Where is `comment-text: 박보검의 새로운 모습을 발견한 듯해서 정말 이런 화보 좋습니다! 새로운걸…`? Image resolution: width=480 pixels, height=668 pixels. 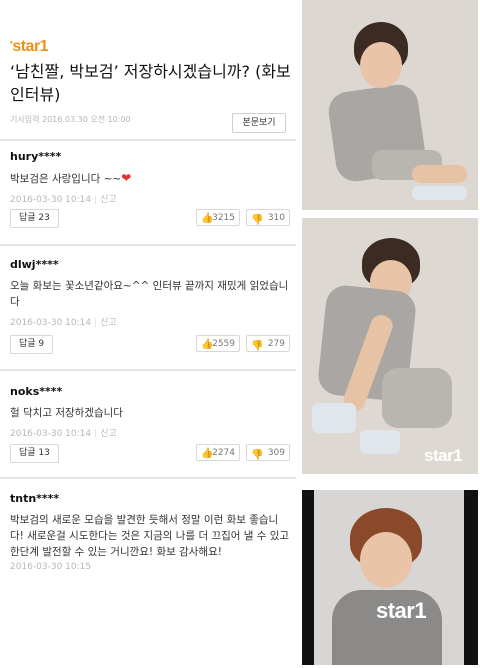
comment-text: 박보검의 새로운 모습을 발견한 듯해서 정말 이런 화보 좋습니다! 새로운걸… is located at coordinates (150, 536).